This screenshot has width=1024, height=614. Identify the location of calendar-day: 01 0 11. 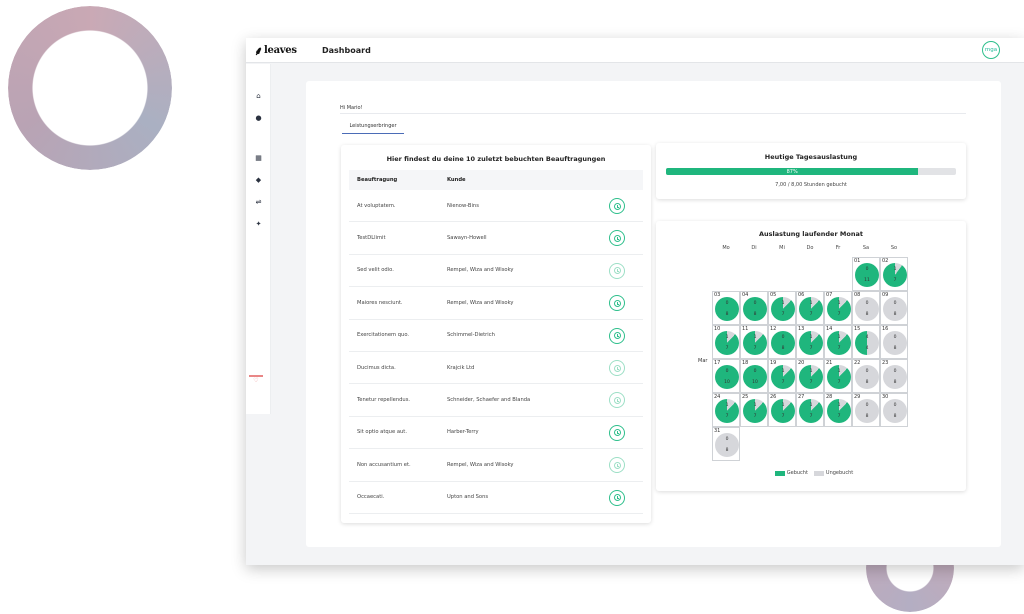
(866, 274).